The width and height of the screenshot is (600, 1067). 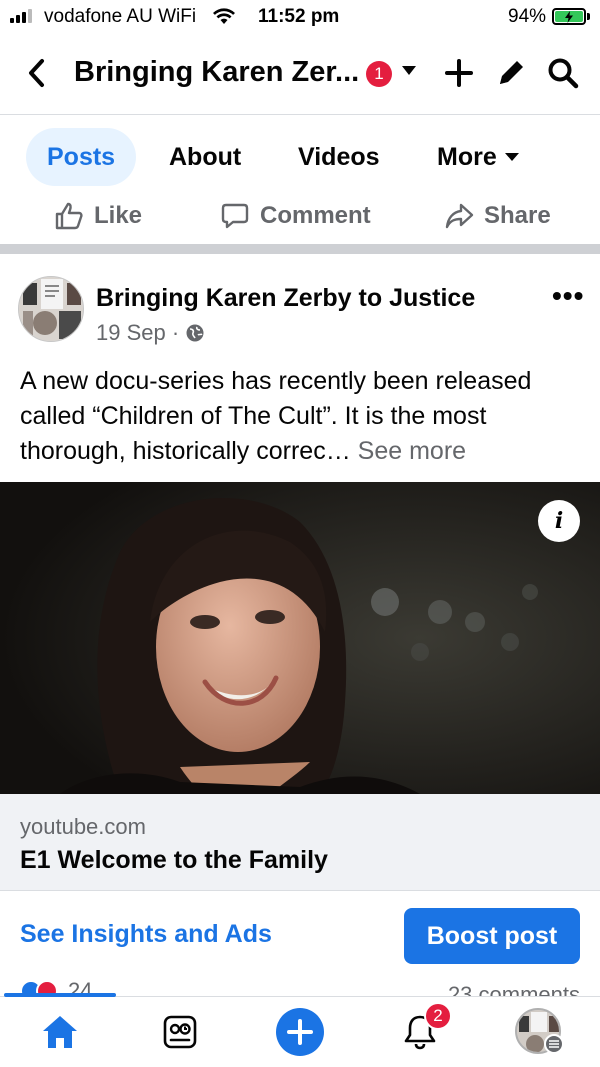 What do you see at coordinates (21, 16) in the screenshot?
I see `cell-signal-icon` at bounding box center [21, 16].